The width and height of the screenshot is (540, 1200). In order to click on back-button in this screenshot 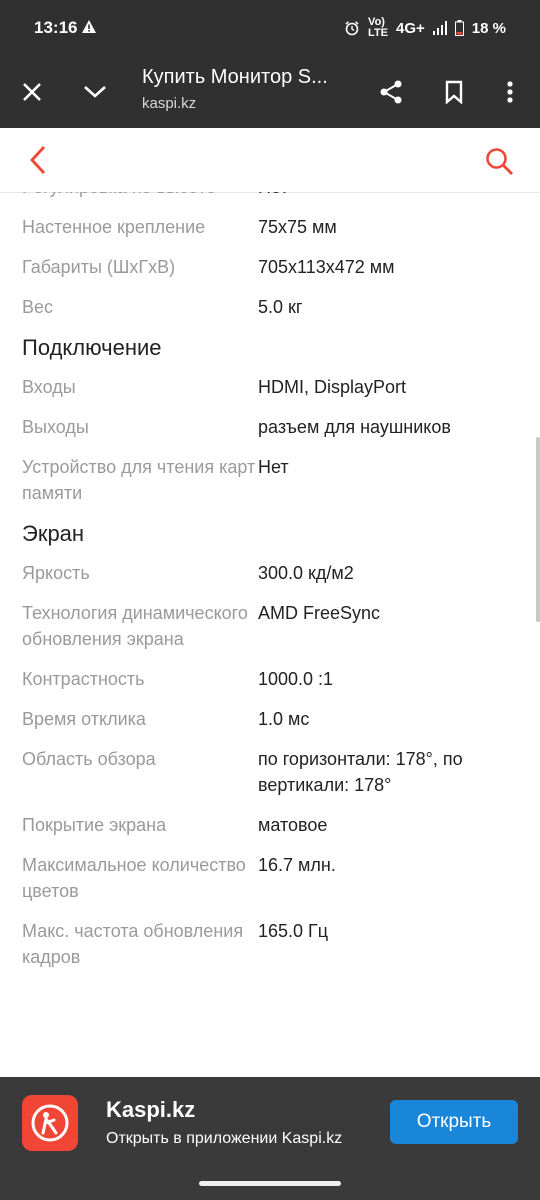, I will do `click(40, 160)`.